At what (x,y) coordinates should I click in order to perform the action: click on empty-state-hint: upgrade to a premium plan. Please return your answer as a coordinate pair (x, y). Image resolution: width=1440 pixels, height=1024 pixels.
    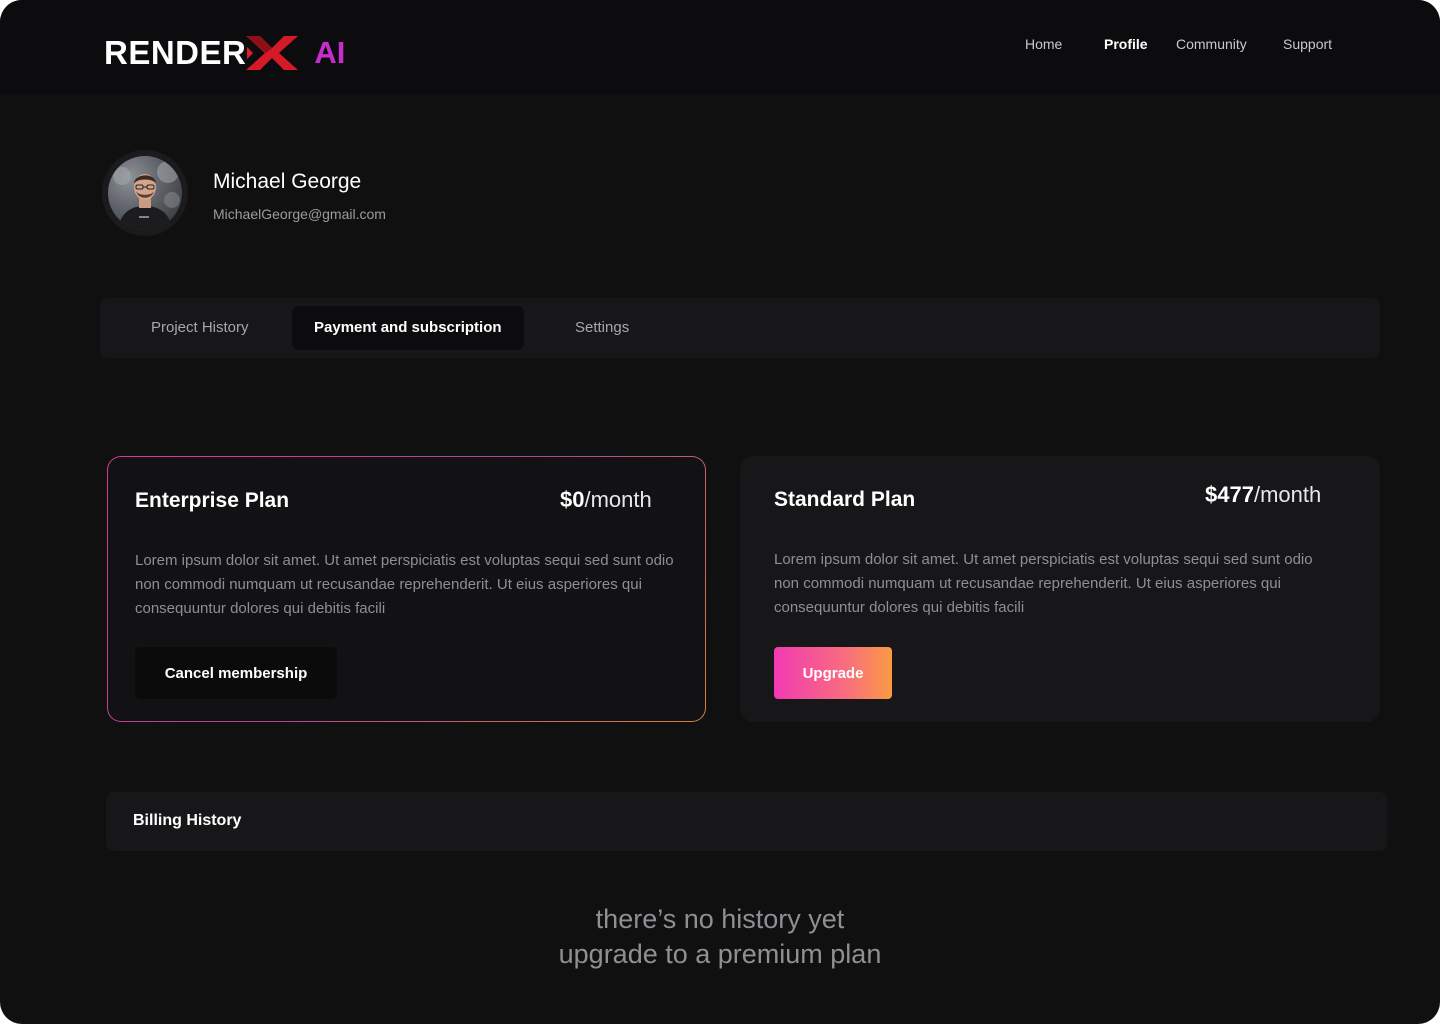
    Looking at the image, I should click on (720, 954).